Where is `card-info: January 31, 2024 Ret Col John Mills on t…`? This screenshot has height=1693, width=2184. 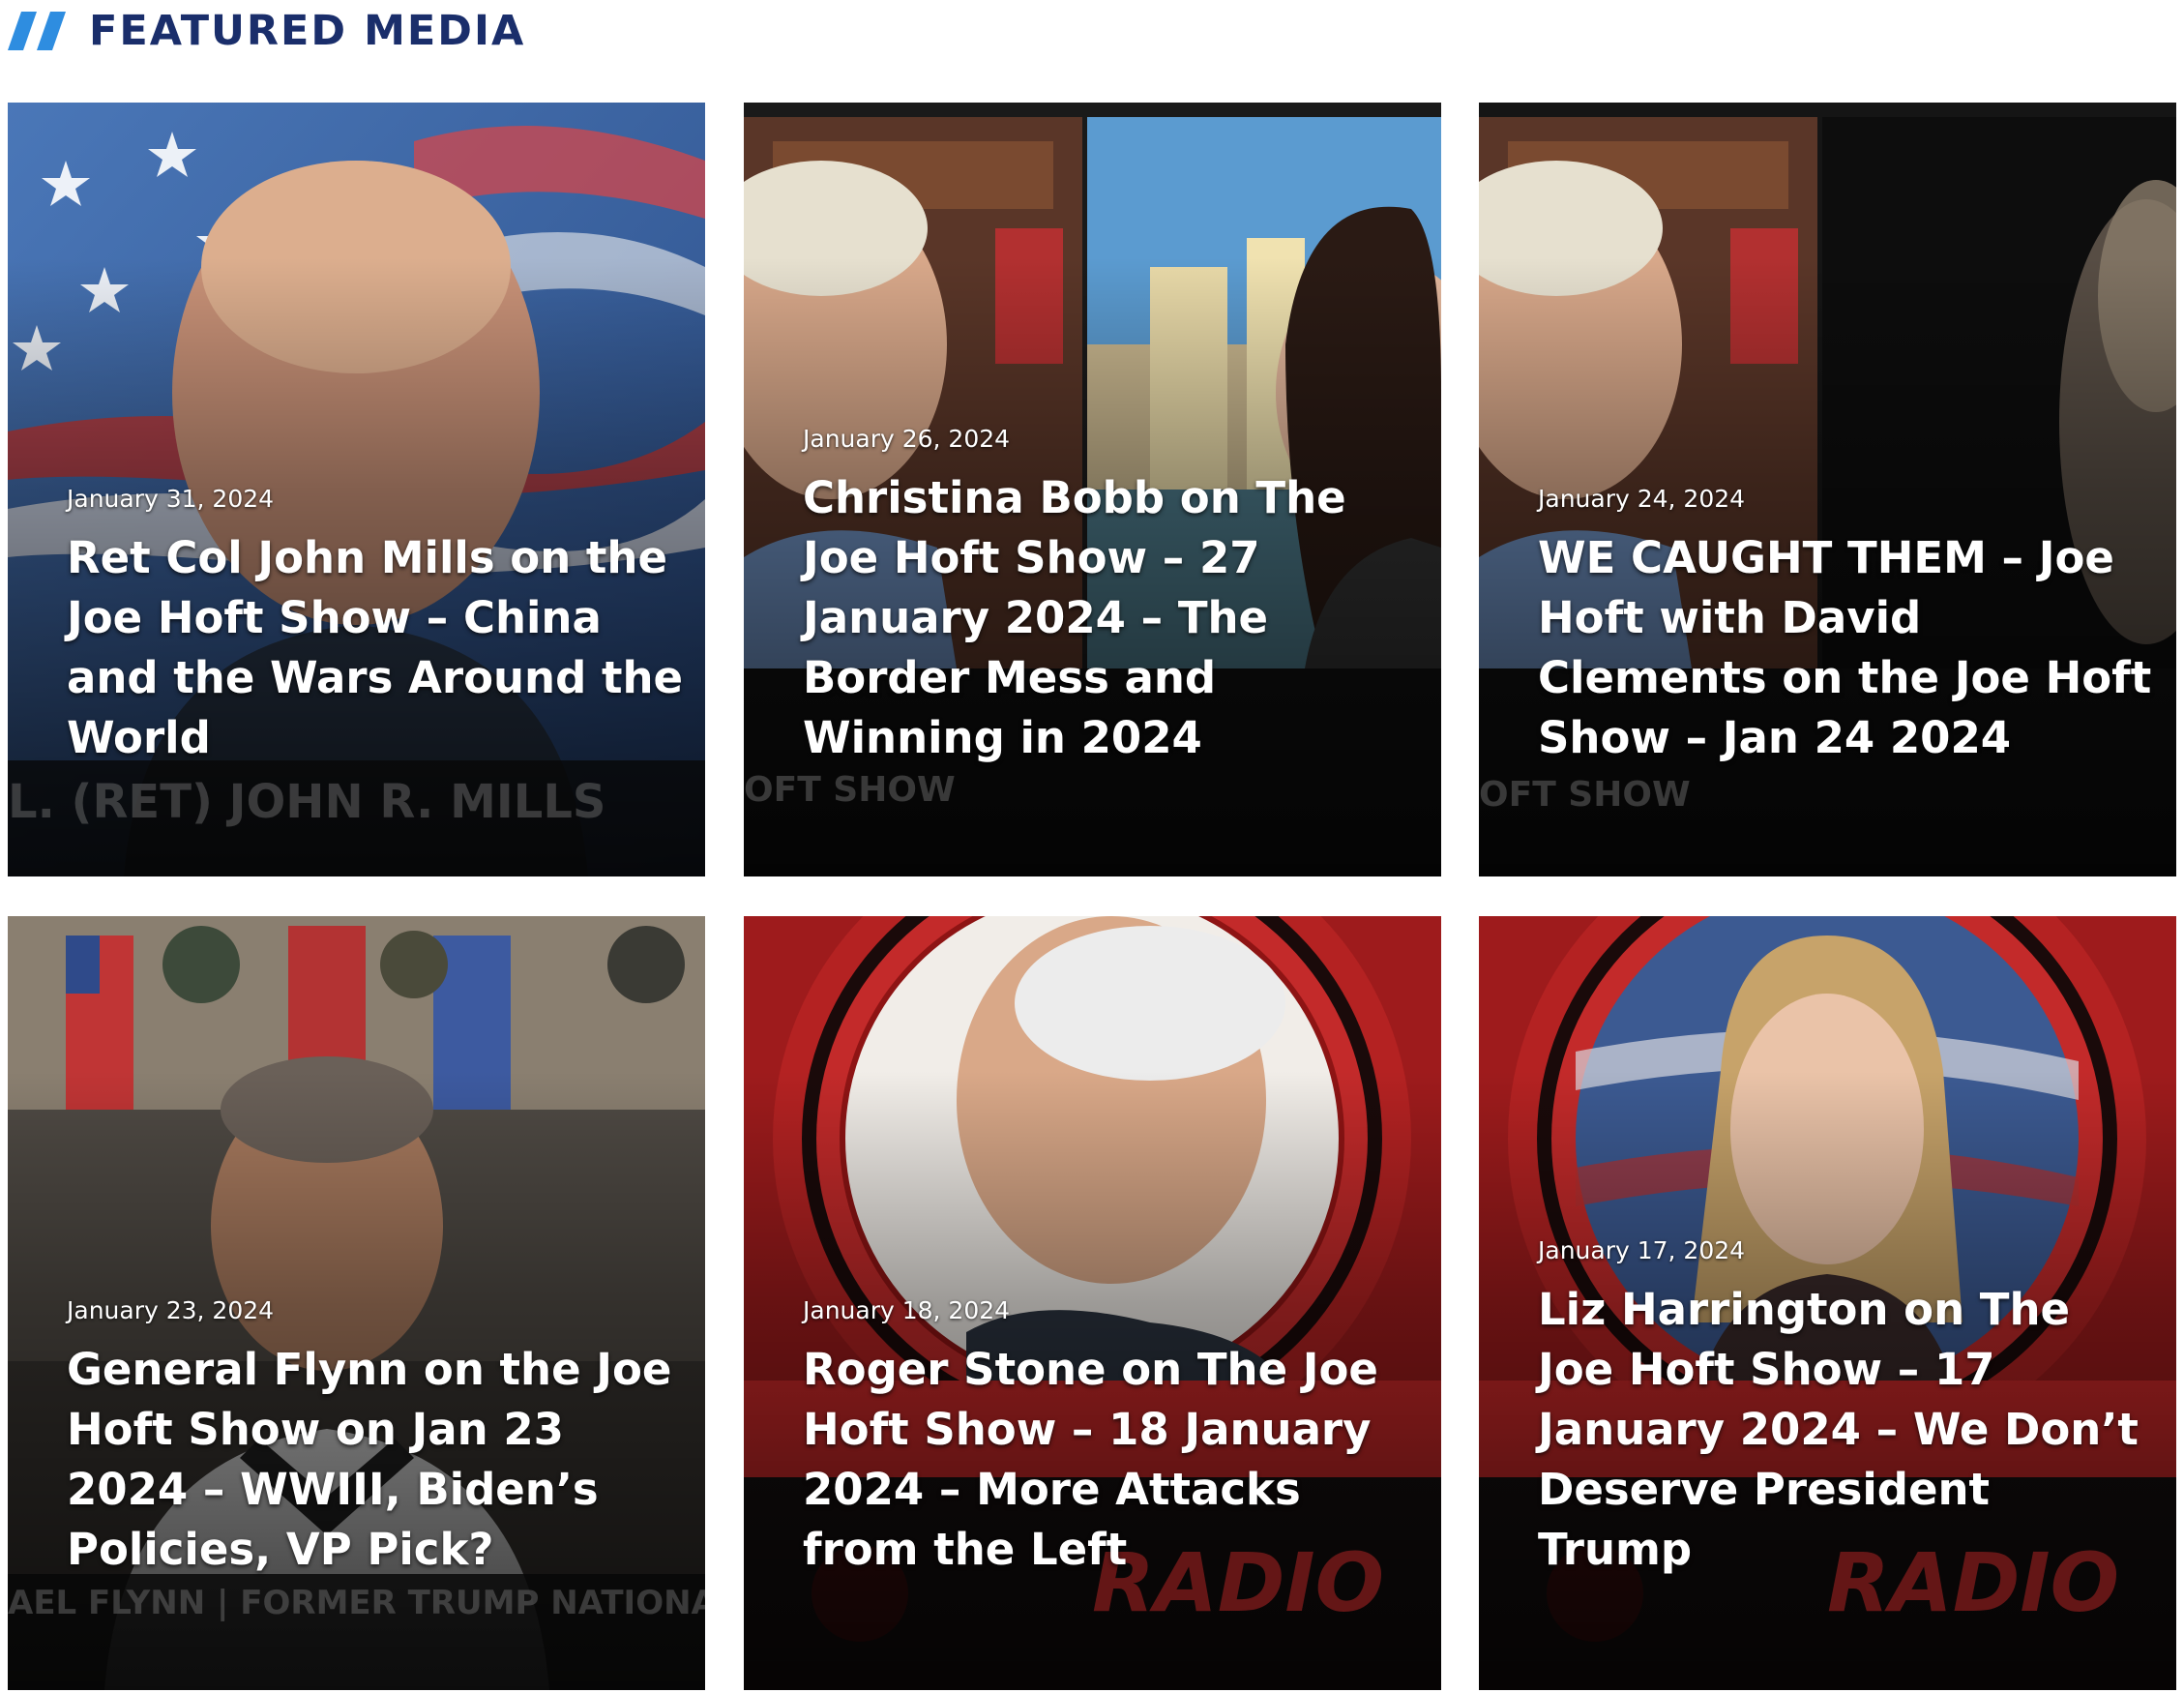
card-info: January 31, 2024 Ret Col John Mills on t… is located at coordinates (376, 626).